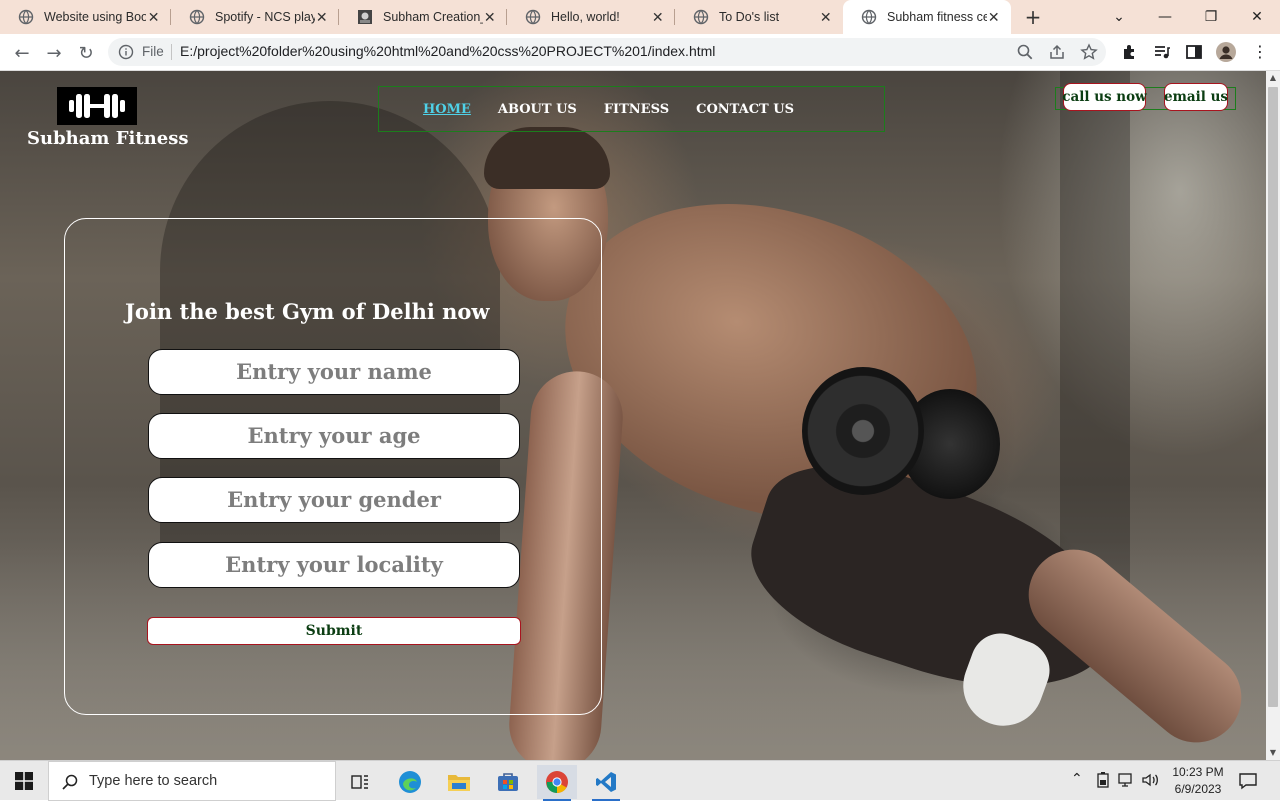 The width and height of the screenshot is (1280, 801). What do you see at coordinates (640, 780) in the screenshot?
I see `windows-taskbar: Type here to search ⌃ 10:23 PM 6/9/2023` at bounding box center [640, 780].